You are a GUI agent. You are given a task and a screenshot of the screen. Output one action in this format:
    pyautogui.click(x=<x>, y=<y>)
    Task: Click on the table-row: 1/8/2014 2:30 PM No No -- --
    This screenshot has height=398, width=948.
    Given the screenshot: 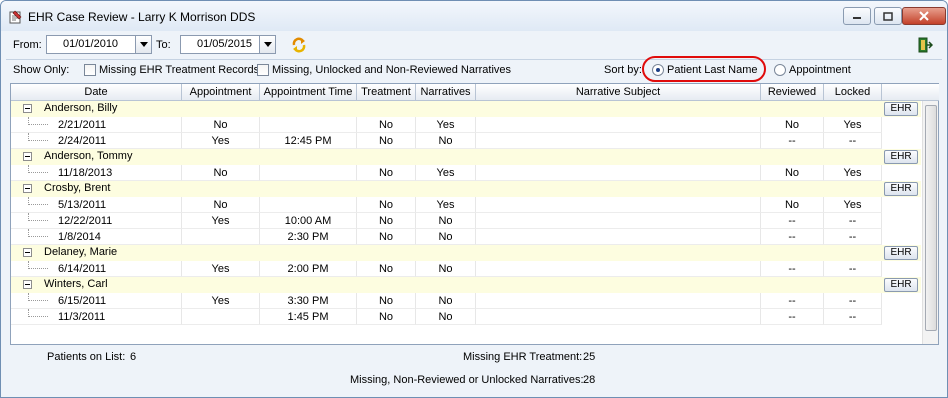 What is the action you would take?
    pyautogui.click(x=466, y=237)
    